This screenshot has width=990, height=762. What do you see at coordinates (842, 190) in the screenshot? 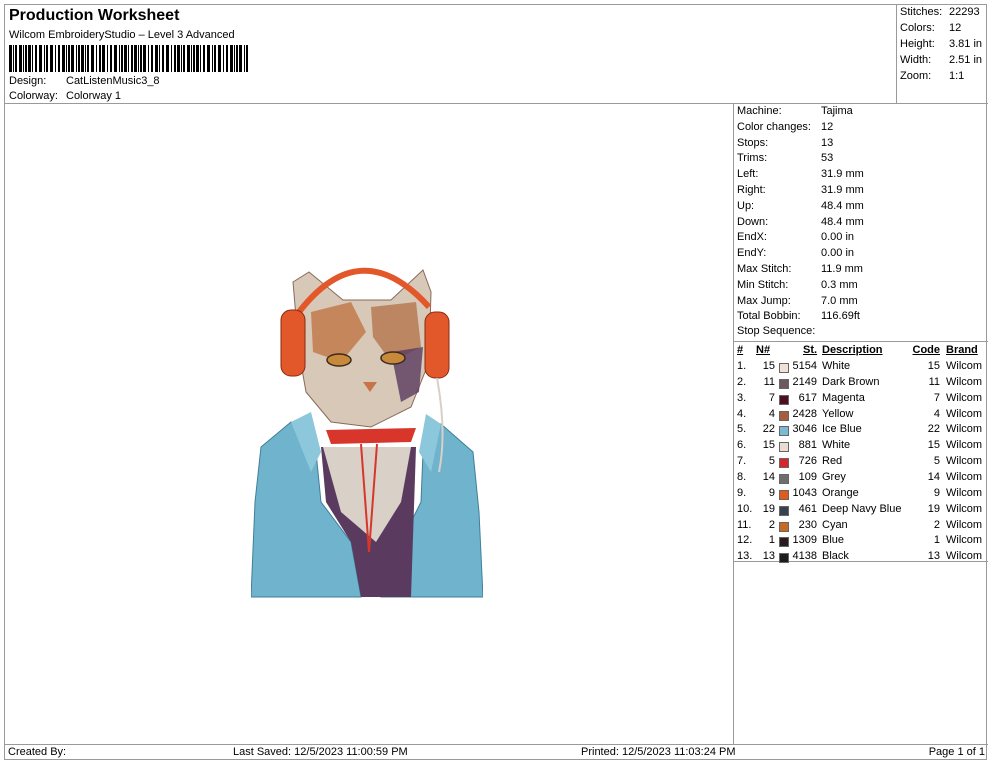
I see `info-value: 31.9 mm` at bounding box center [842, 190].